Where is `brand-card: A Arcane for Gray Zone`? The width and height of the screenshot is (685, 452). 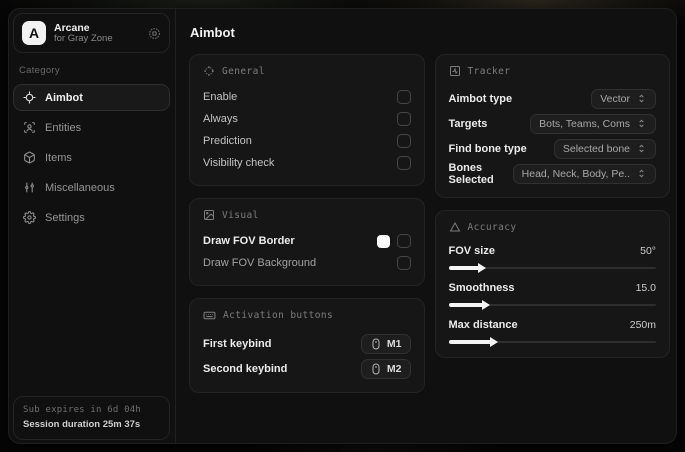 brand-card: A Arcane for Gray Zone is located at coordinates (91, 33).